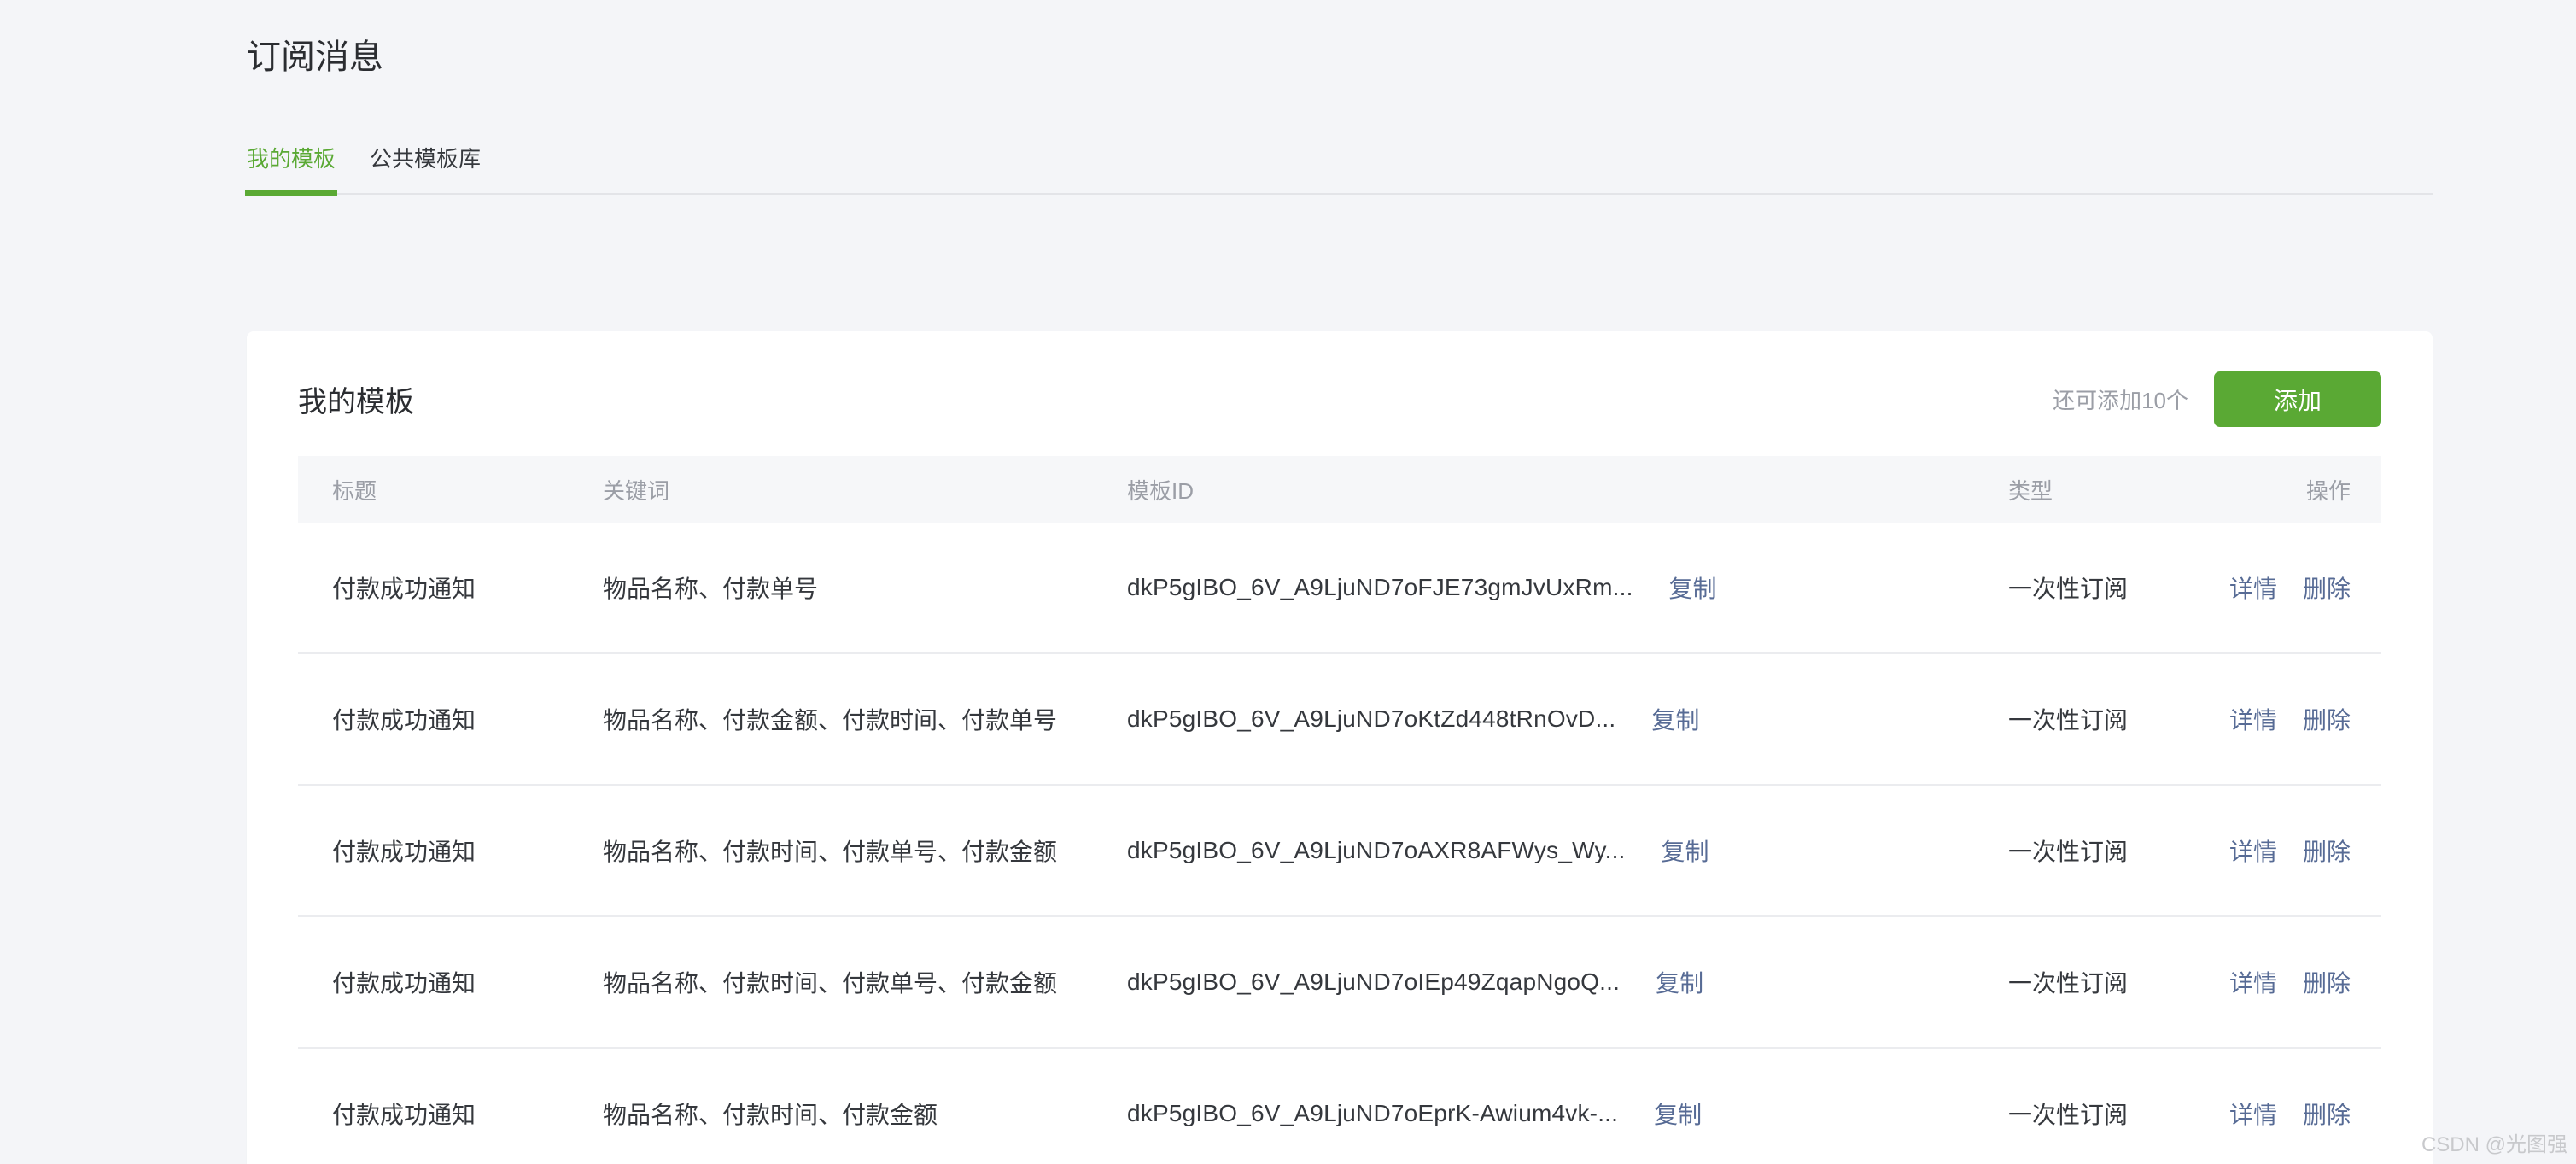 This screenshot has width=2576, height=1164. I want to click on panel-heading: 我的模板, so click(356, 402).